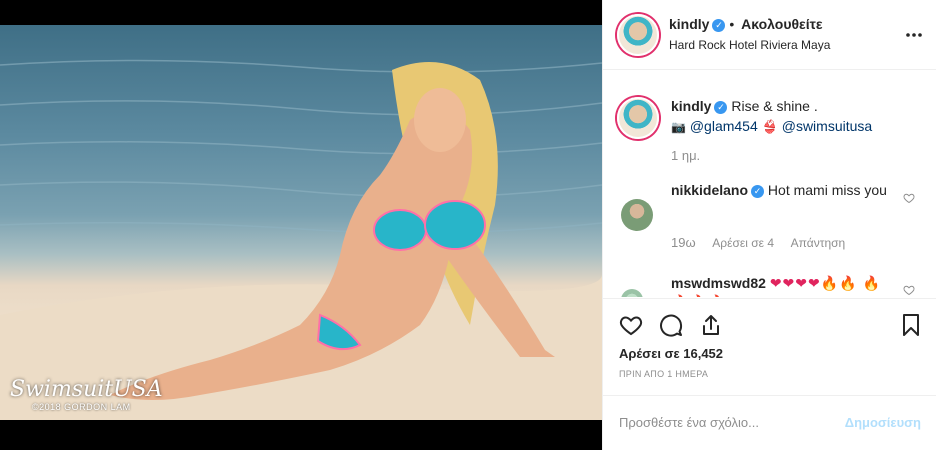  I want to click on comment-composer: Δημοσίευση, so click(769, 422).